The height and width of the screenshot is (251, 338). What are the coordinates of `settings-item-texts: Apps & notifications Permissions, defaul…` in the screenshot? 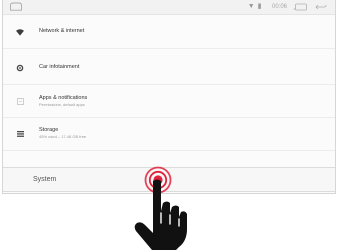 It's located at (63, 101).